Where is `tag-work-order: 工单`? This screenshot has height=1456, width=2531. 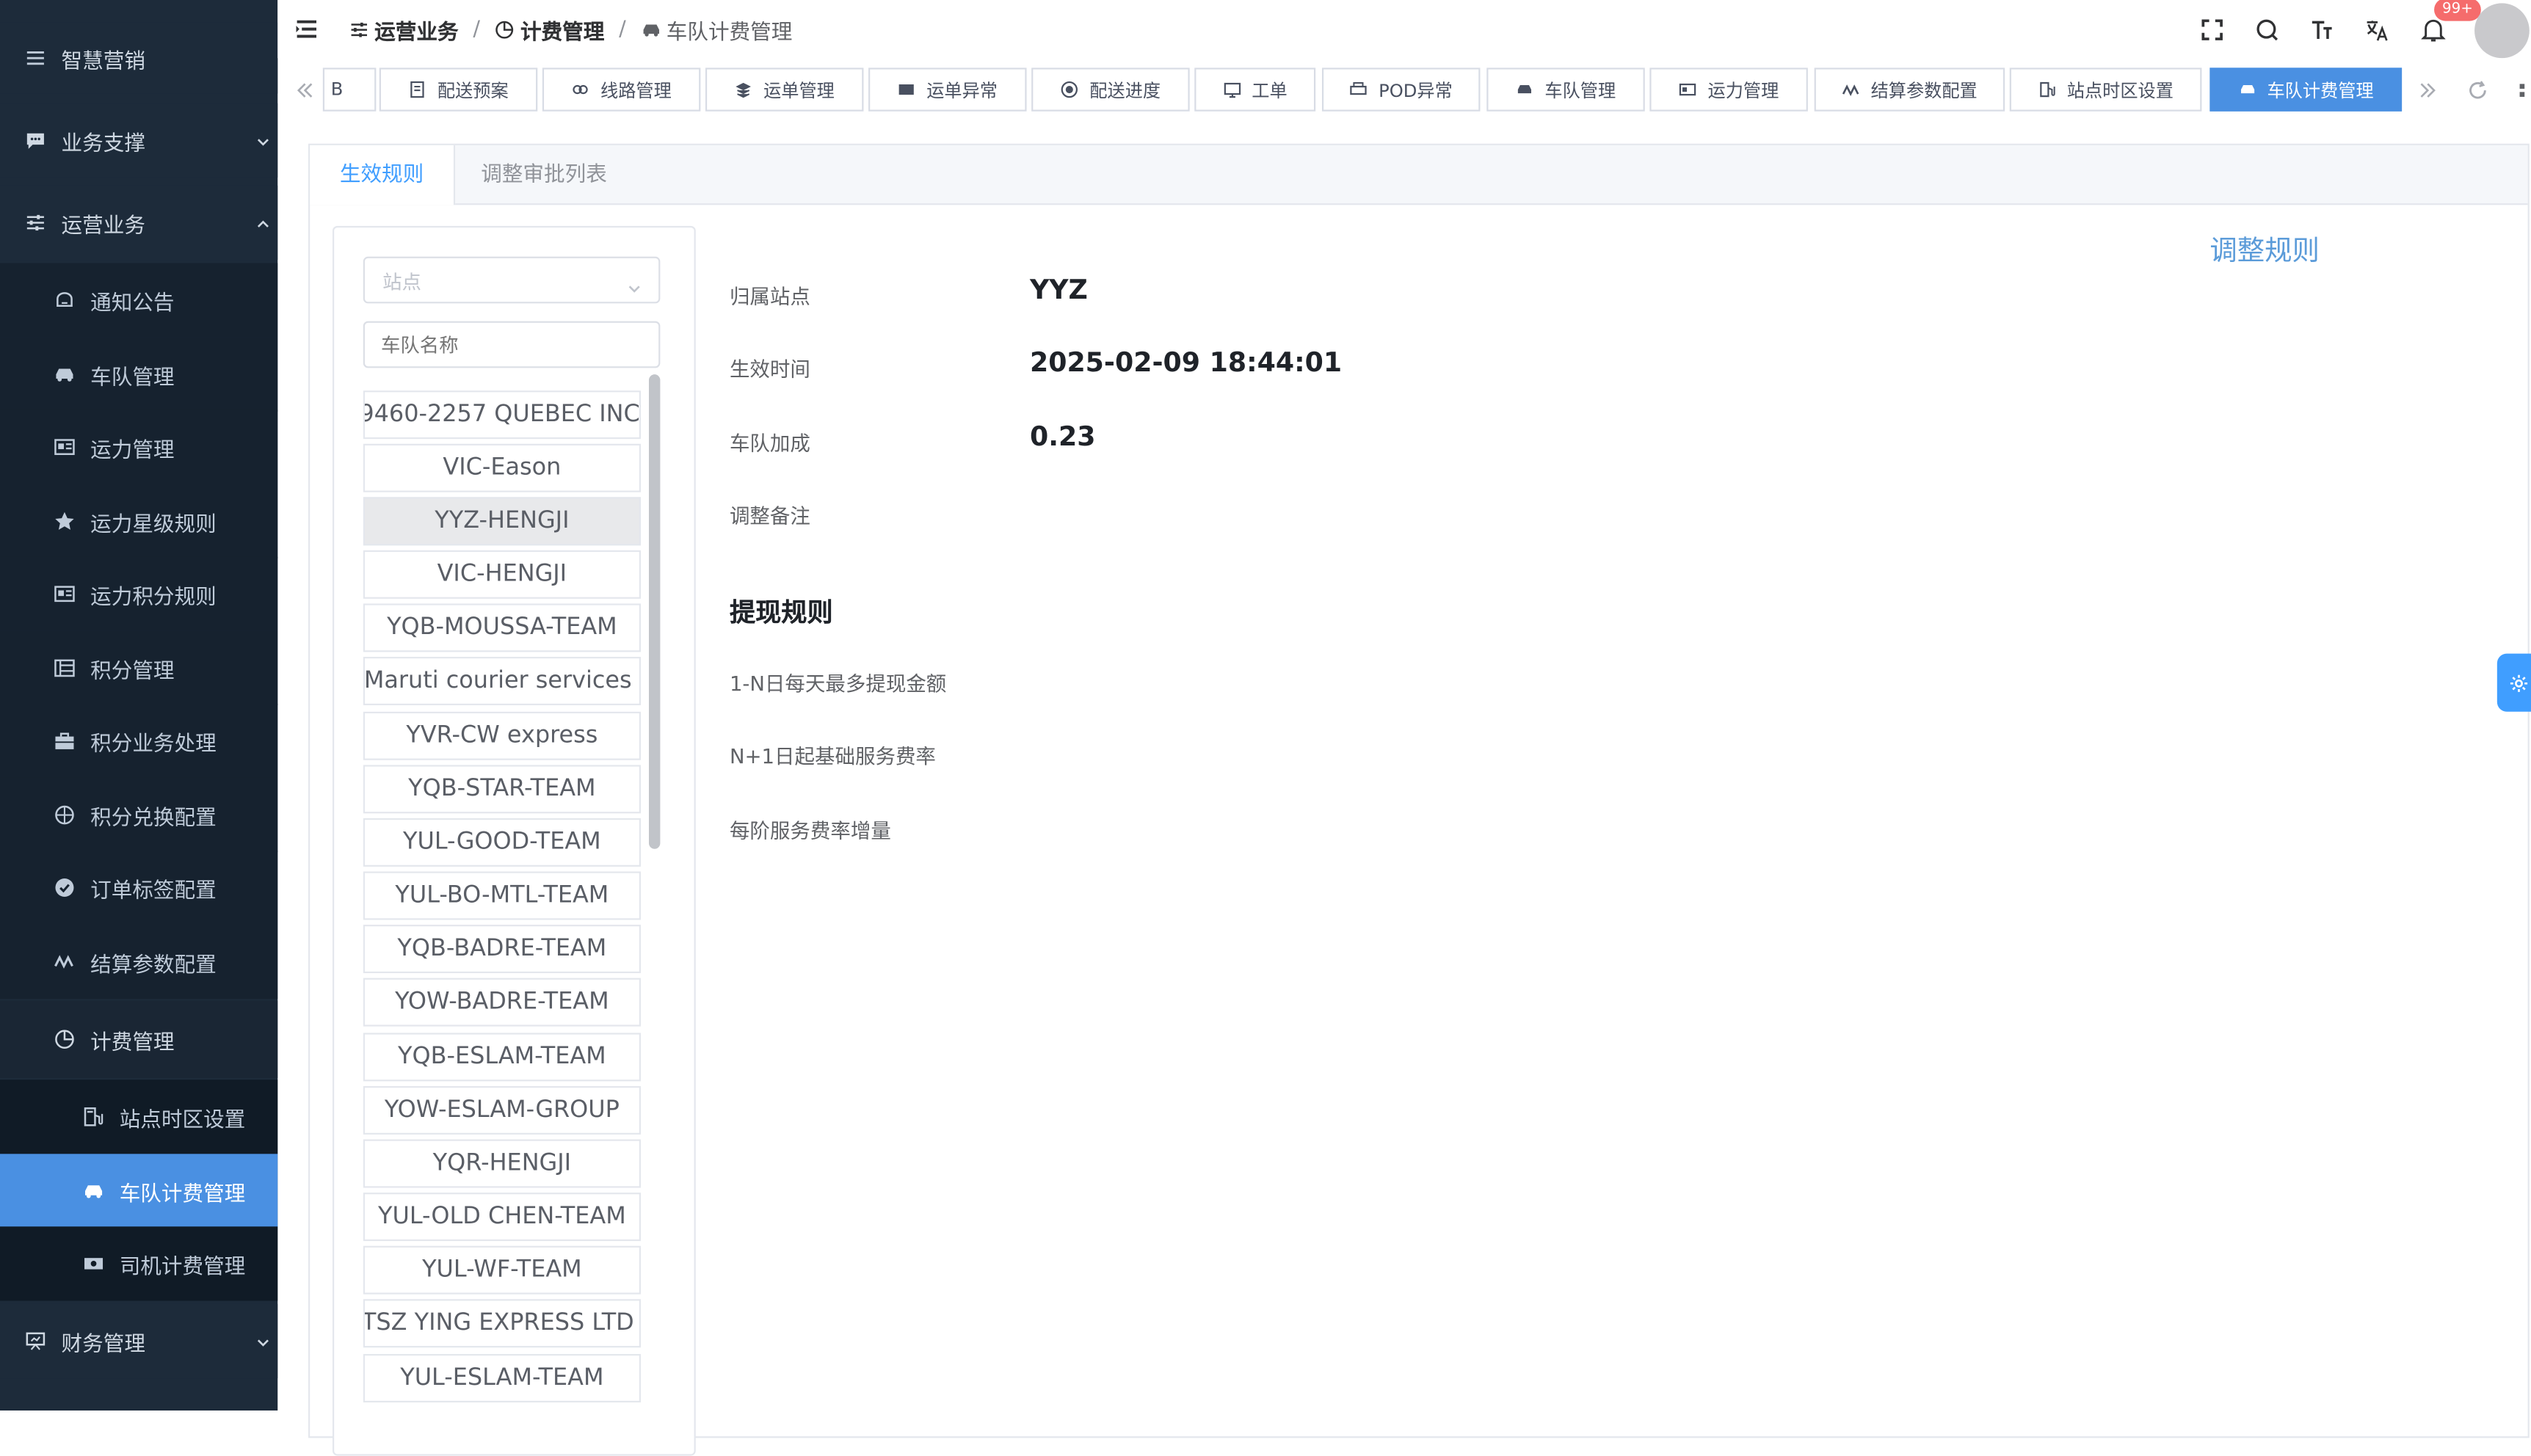 tag-work-order: 工单 is located at coordinates (1255, 90).